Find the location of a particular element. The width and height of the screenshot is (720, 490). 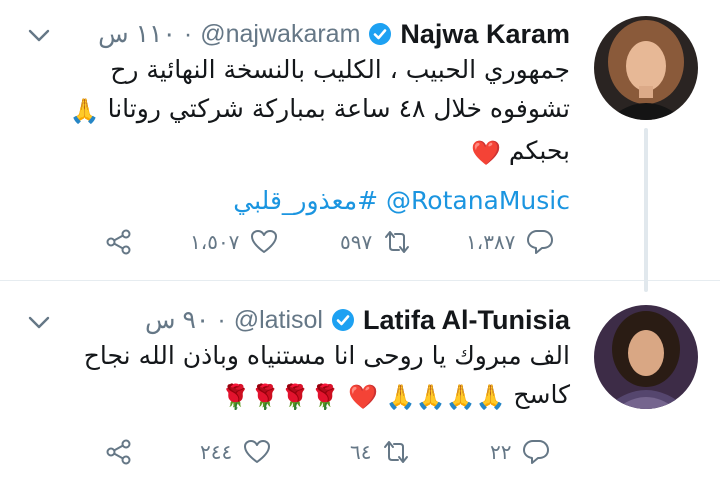

retweet-button: ٥٩٧ is located at coordinates (376, 242).